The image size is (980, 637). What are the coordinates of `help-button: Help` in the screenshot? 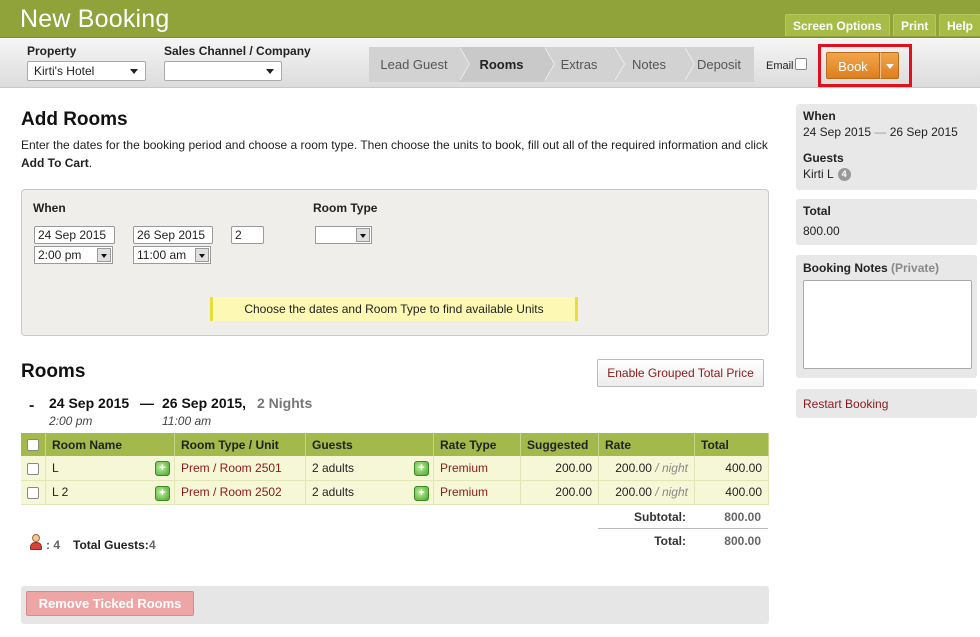 It's located at (959, 25).